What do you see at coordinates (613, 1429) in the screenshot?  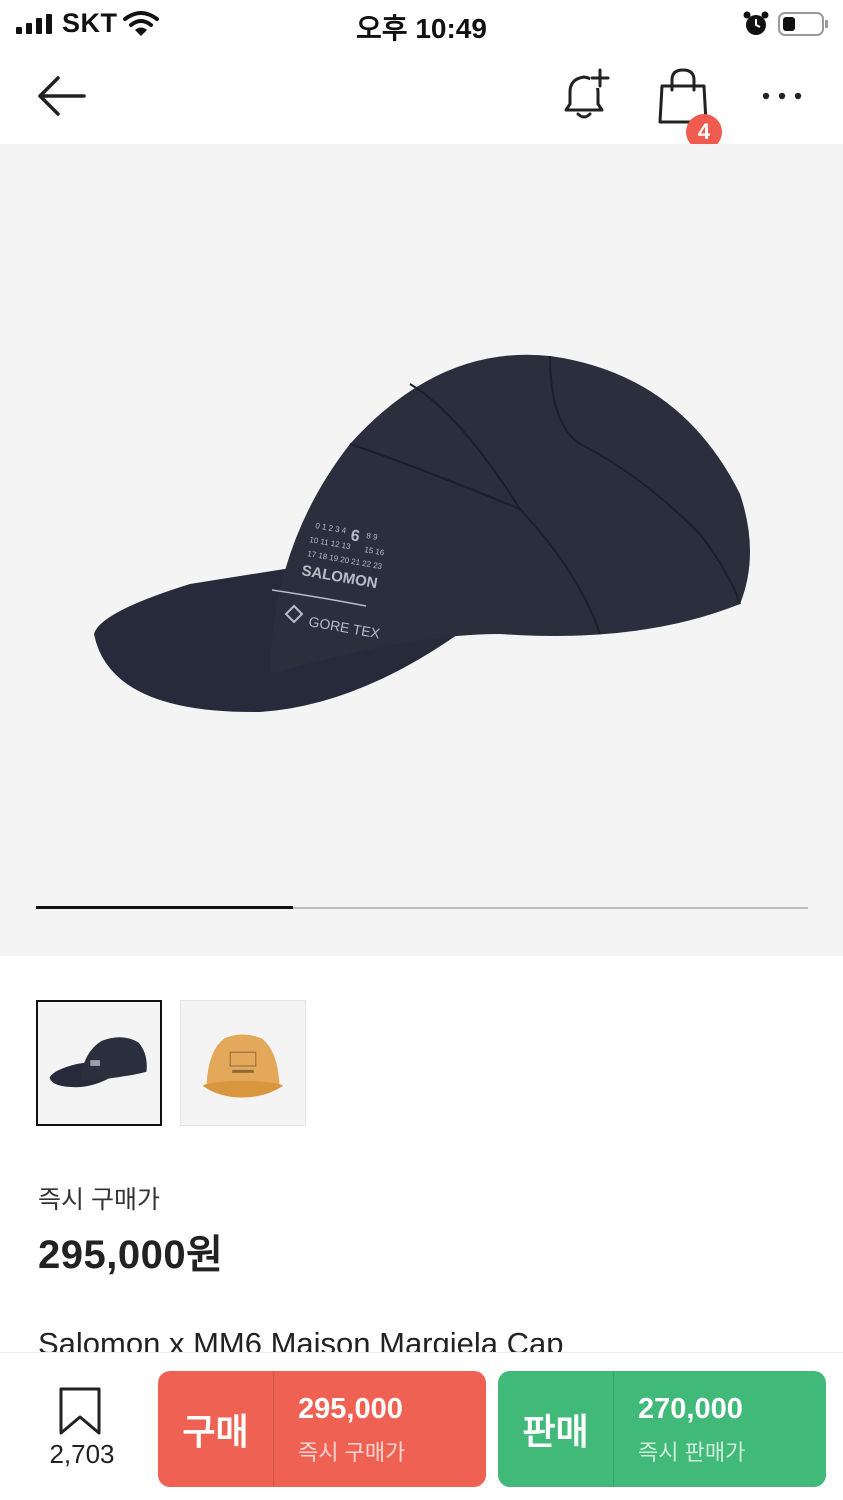 I see `sell-divider` at bounding box center [613, 1429].